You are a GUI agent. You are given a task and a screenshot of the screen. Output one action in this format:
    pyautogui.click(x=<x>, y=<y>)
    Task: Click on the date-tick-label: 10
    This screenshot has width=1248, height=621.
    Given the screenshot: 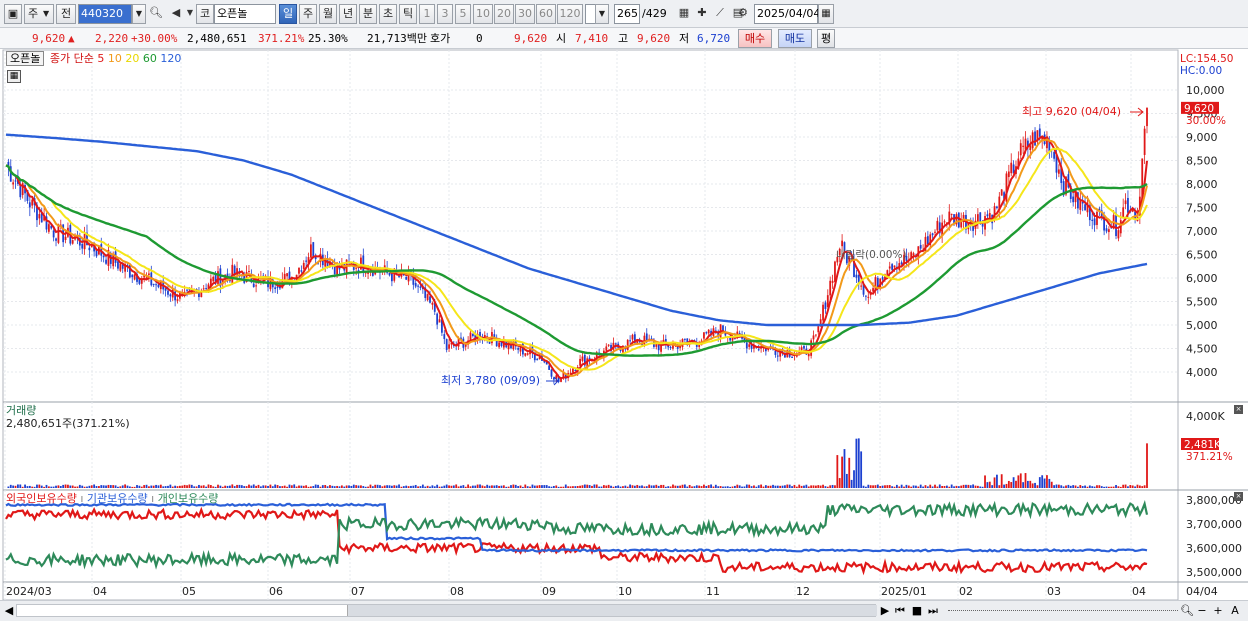 What is the action you would take?
    pyautogui.click(x=625, y=591)
    